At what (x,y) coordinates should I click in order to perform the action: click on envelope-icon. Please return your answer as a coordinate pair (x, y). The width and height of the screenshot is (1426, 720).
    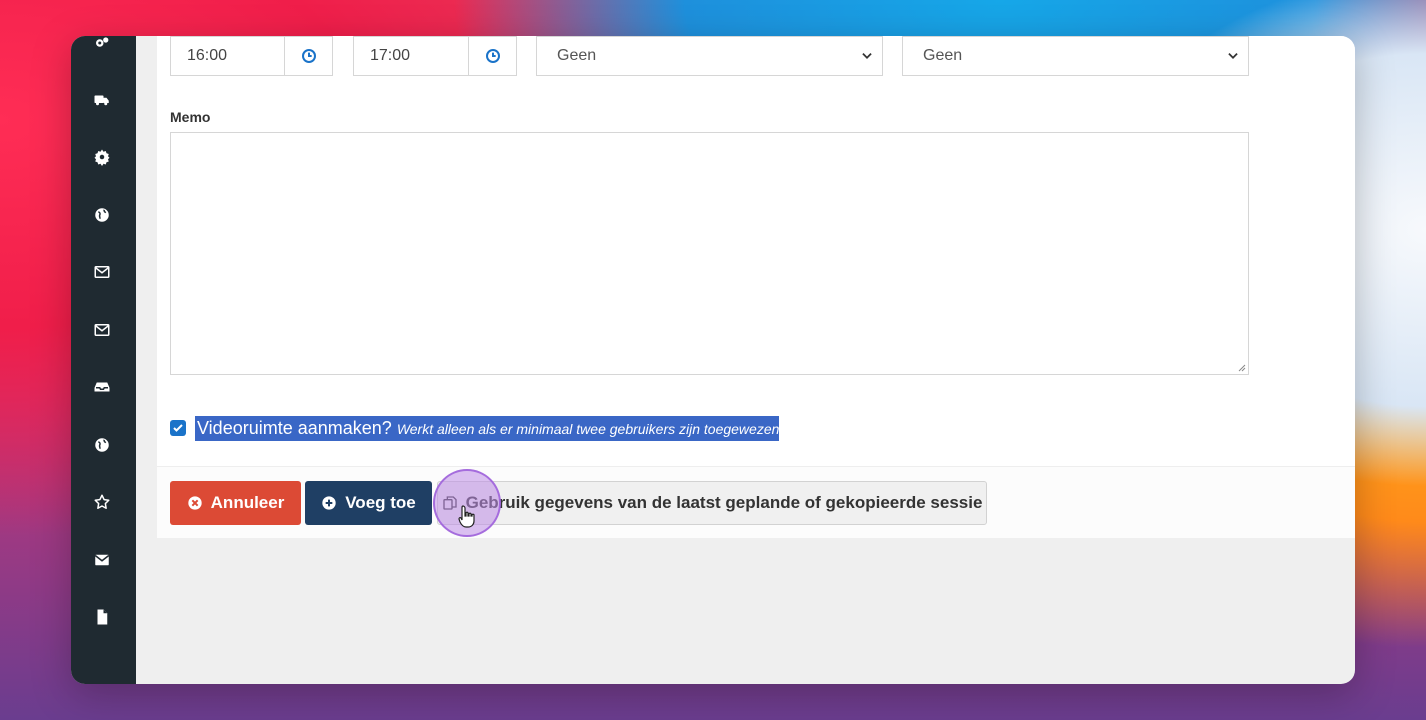
    Looking at the image, I should click on (102, 560).